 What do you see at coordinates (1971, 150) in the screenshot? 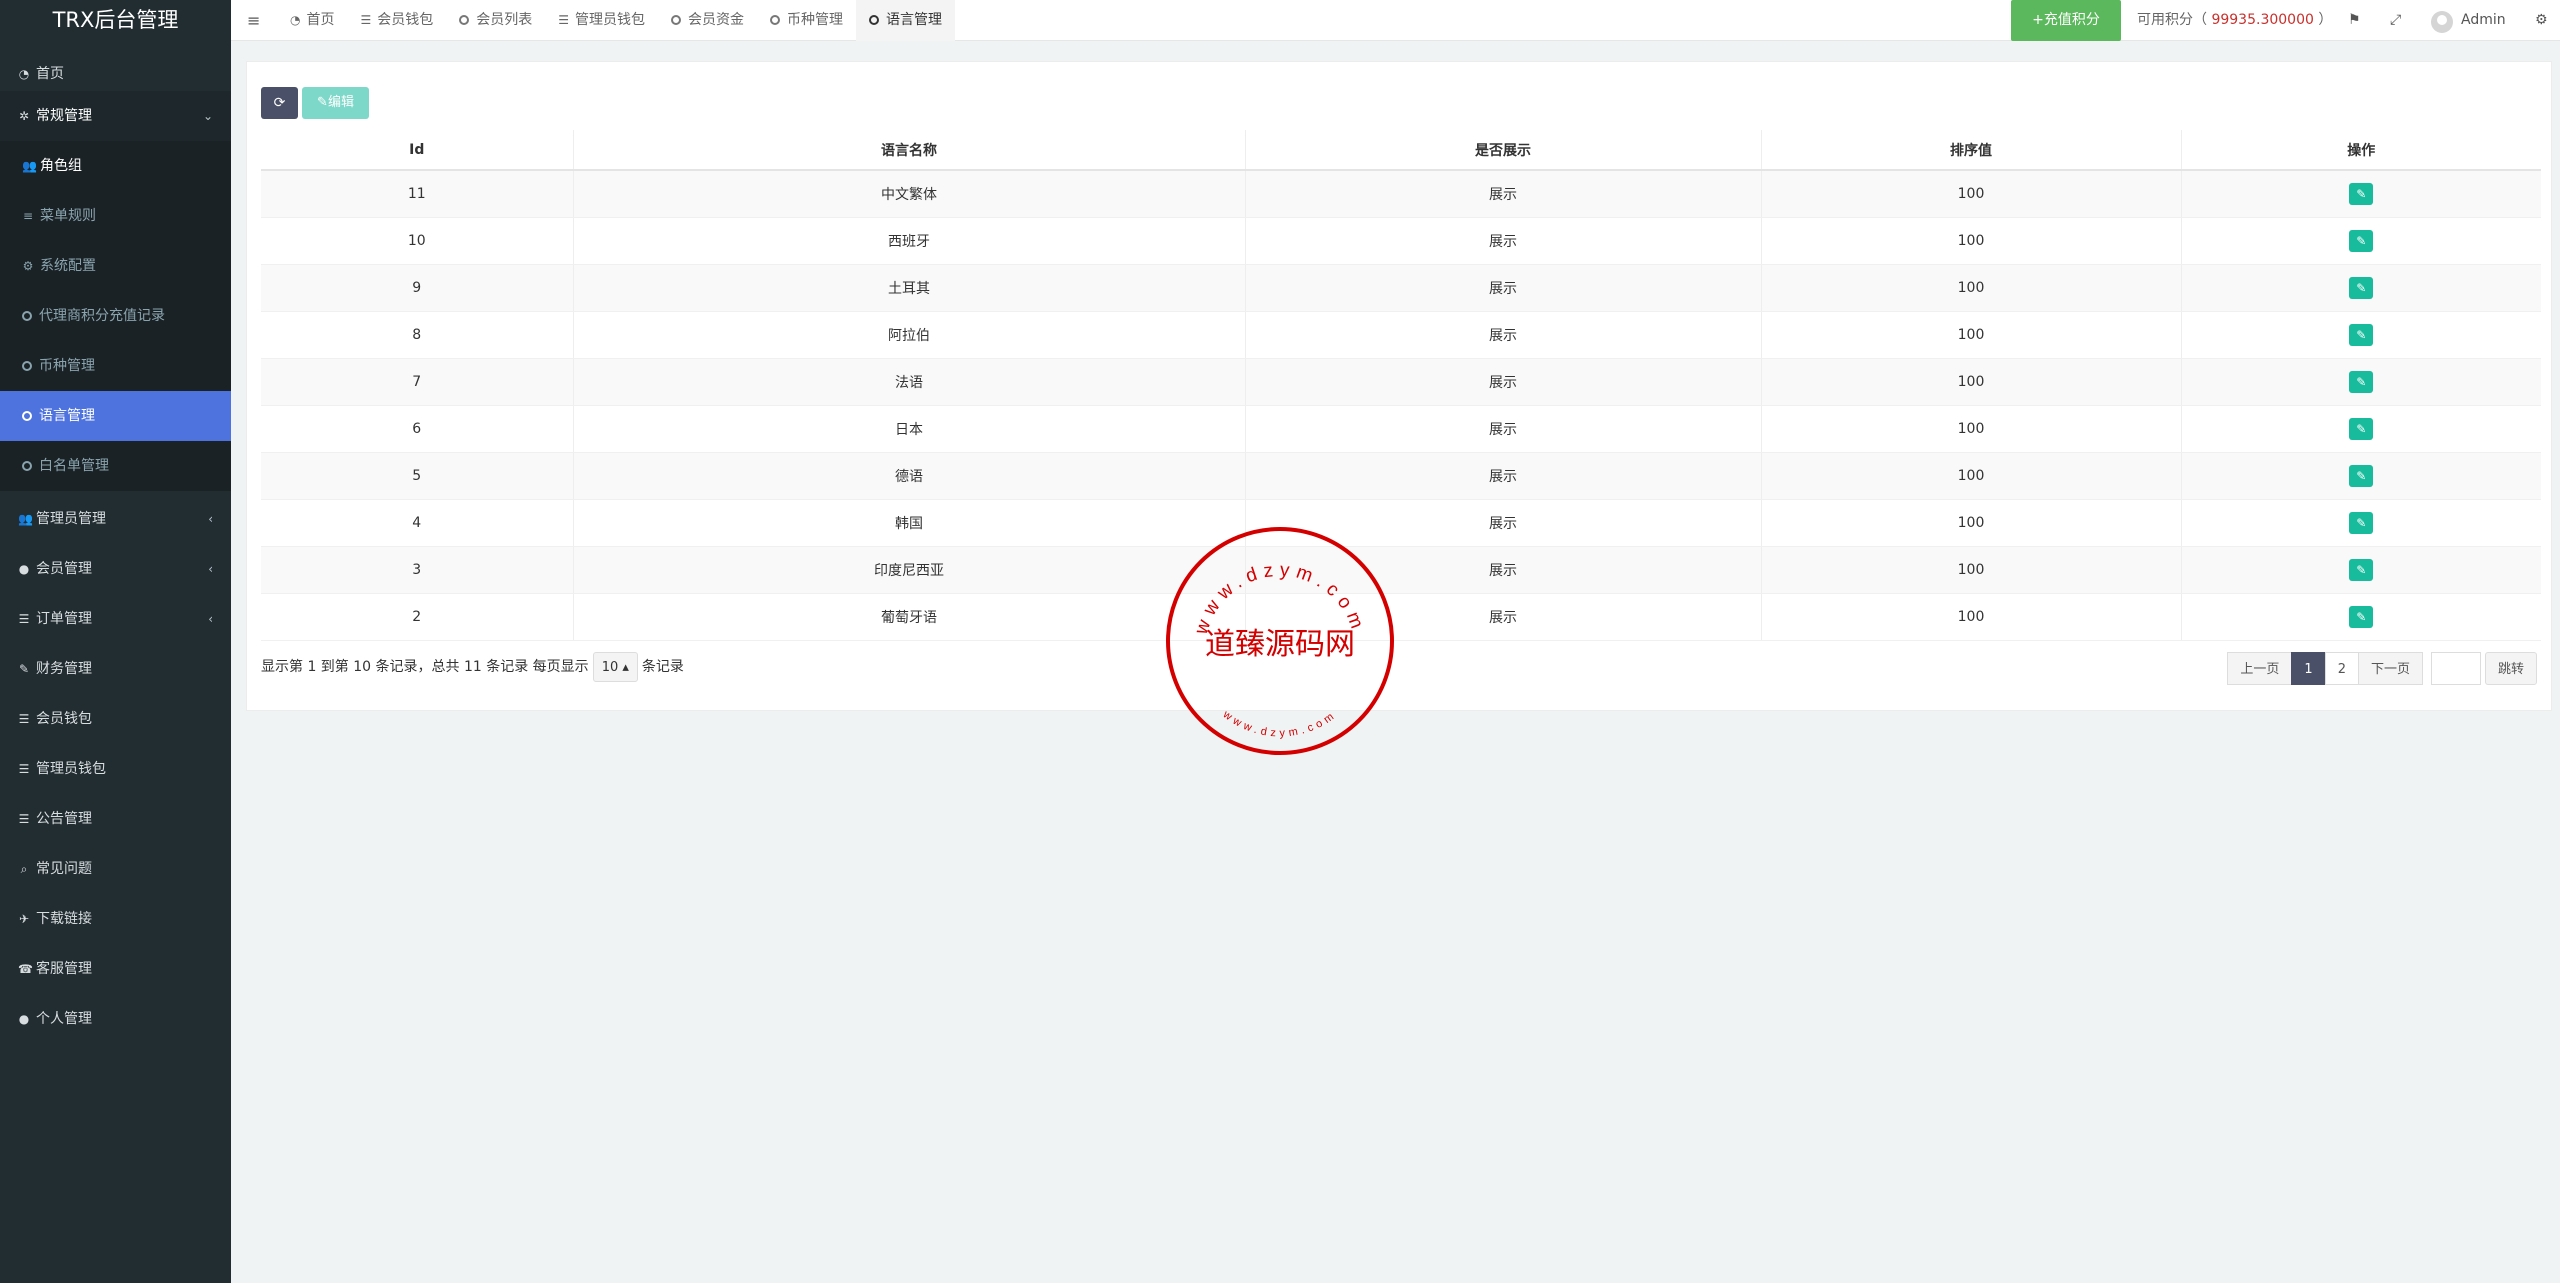
I see `column-header-sort: 排序值` at bounding box center [1971, 150].